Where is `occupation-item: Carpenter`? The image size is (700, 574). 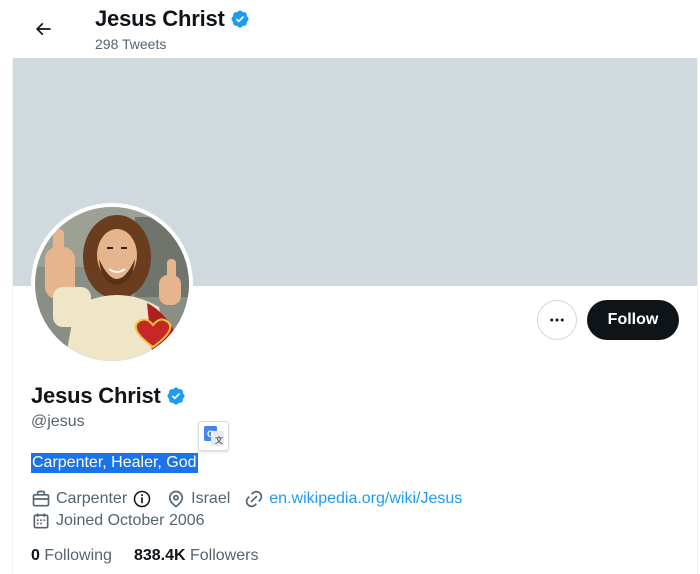
occupation-item: Carpenter is located at coordinates (91, 499).